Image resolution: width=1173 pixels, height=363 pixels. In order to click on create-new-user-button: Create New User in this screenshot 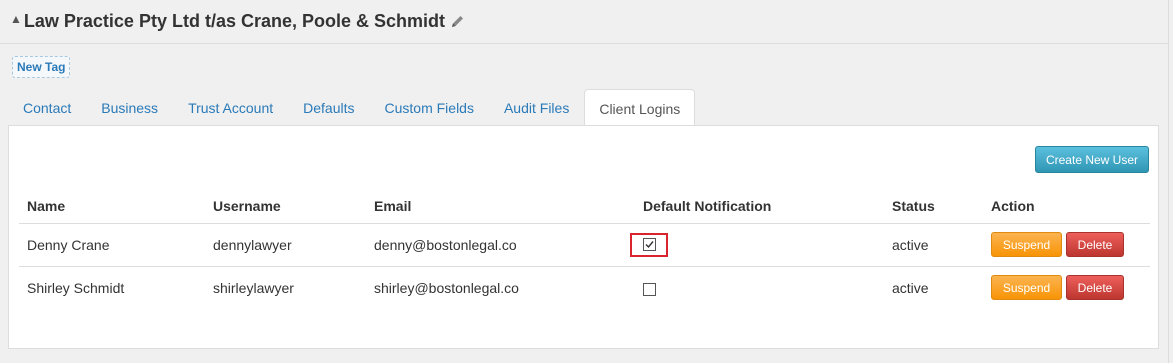, I will do `click(1091, 159)`.